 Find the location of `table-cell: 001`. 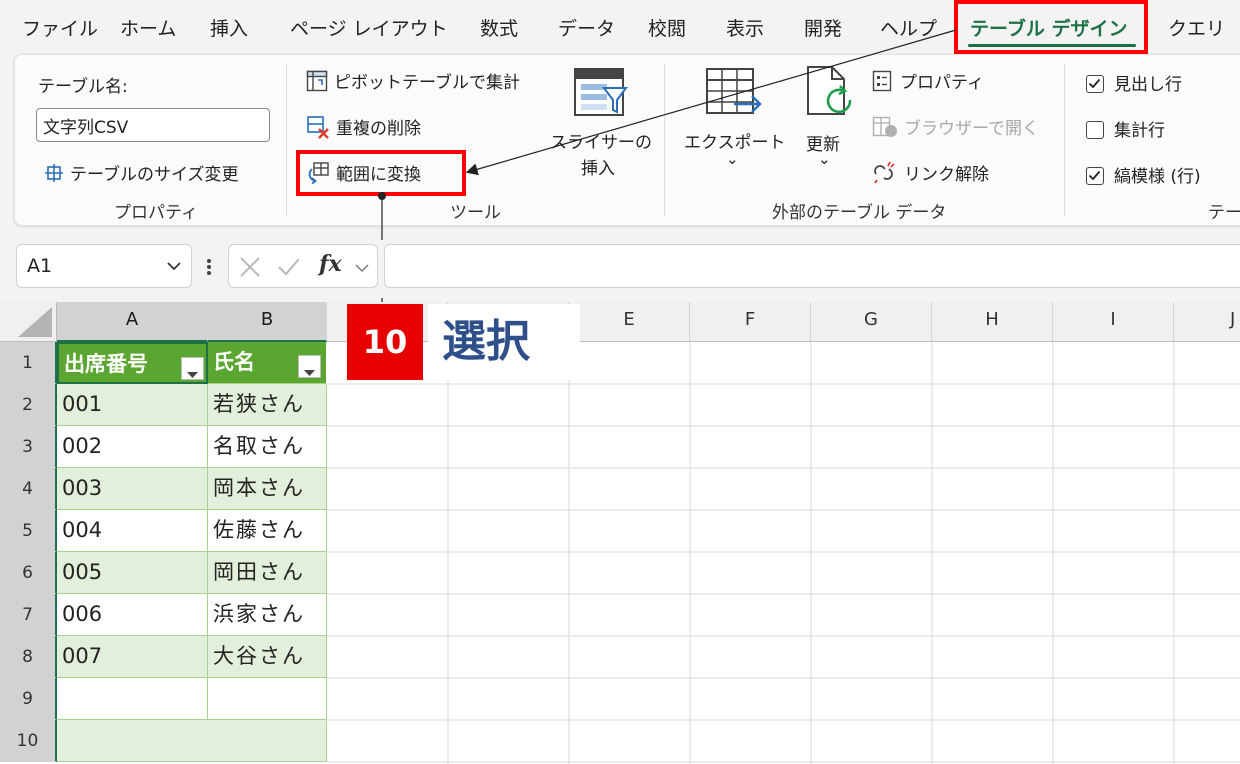

table-cell: 001 is located at coordinates (132, 405).